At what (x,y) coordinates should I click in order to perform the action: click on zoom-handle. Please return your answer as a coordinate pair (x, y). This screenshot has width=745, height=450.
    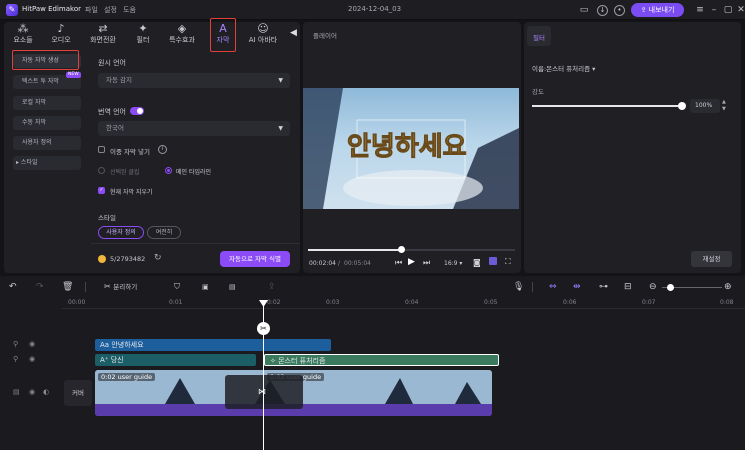
    Looking at the image, I should click on (670, 287).